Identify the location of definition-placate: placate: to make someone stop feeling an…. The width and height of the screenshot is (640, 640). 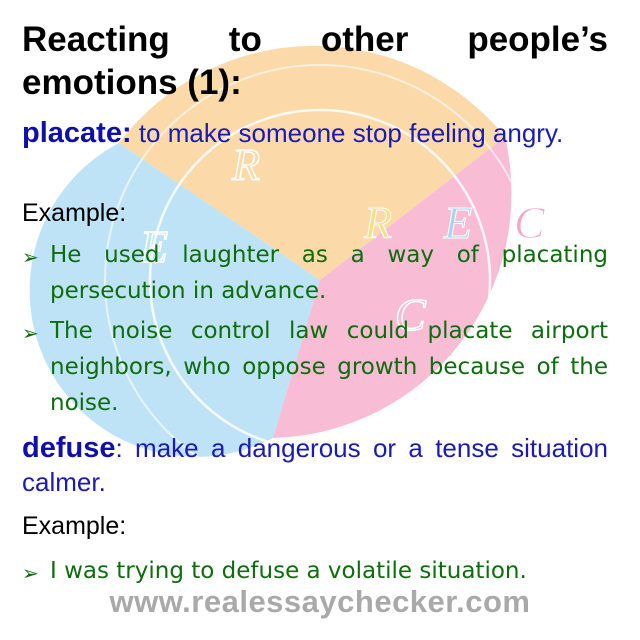
(315, 133).